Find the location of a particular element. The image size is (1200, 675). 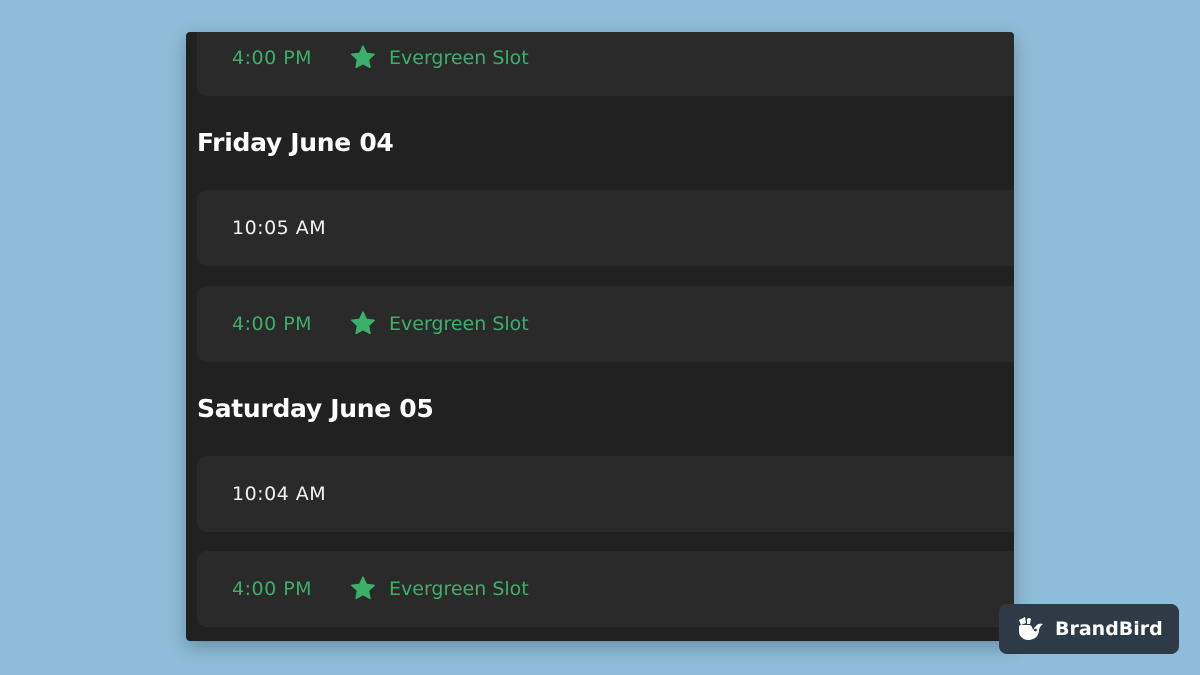

slot-time: 10:04 AM is located at coordinates (279, 494).